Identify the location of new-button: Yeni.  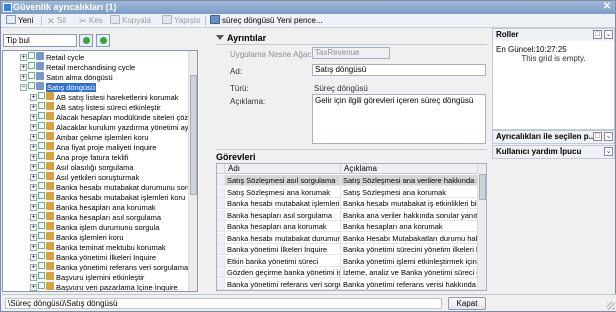
(19, 21).